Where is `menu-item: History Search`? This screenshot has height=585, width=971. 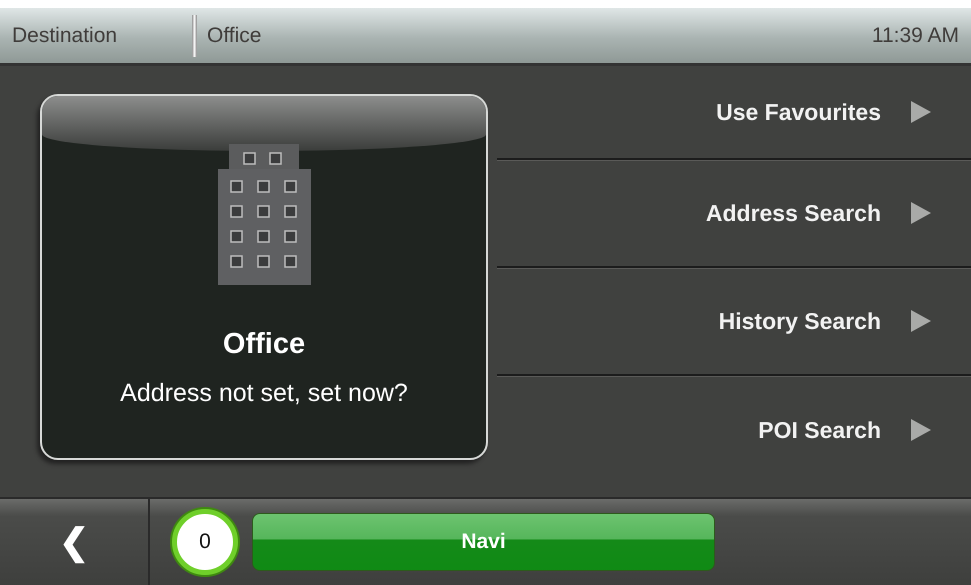 menu-item: History Search is located at coordinates (734, 322).